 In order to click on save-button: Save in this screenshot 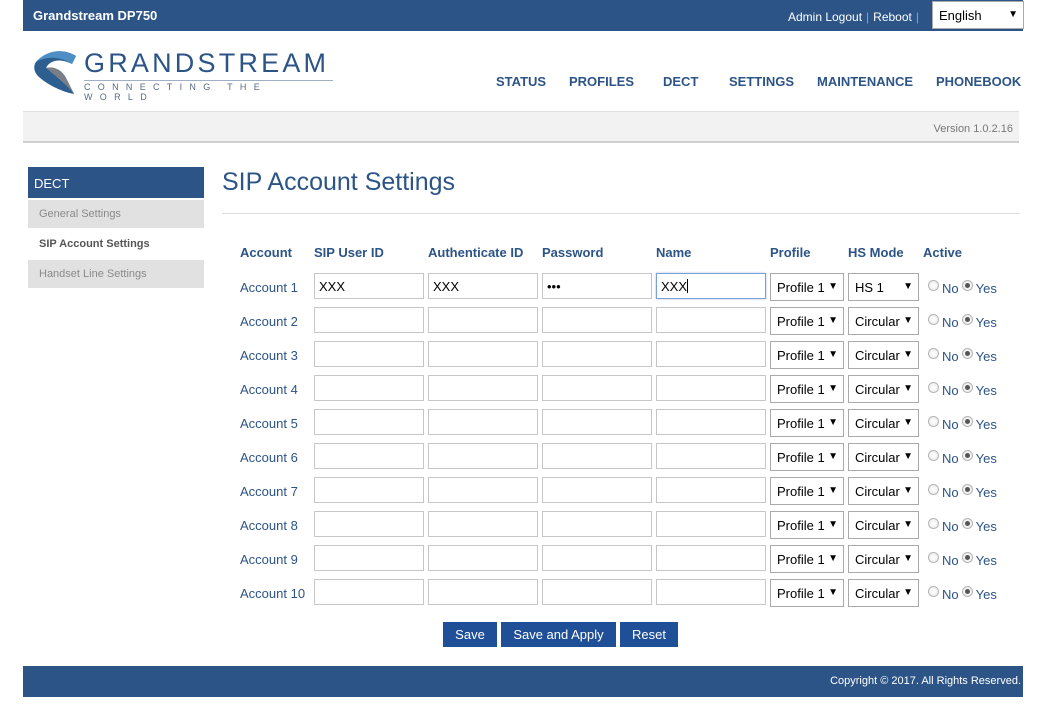, I will do `click(470, 634)`.